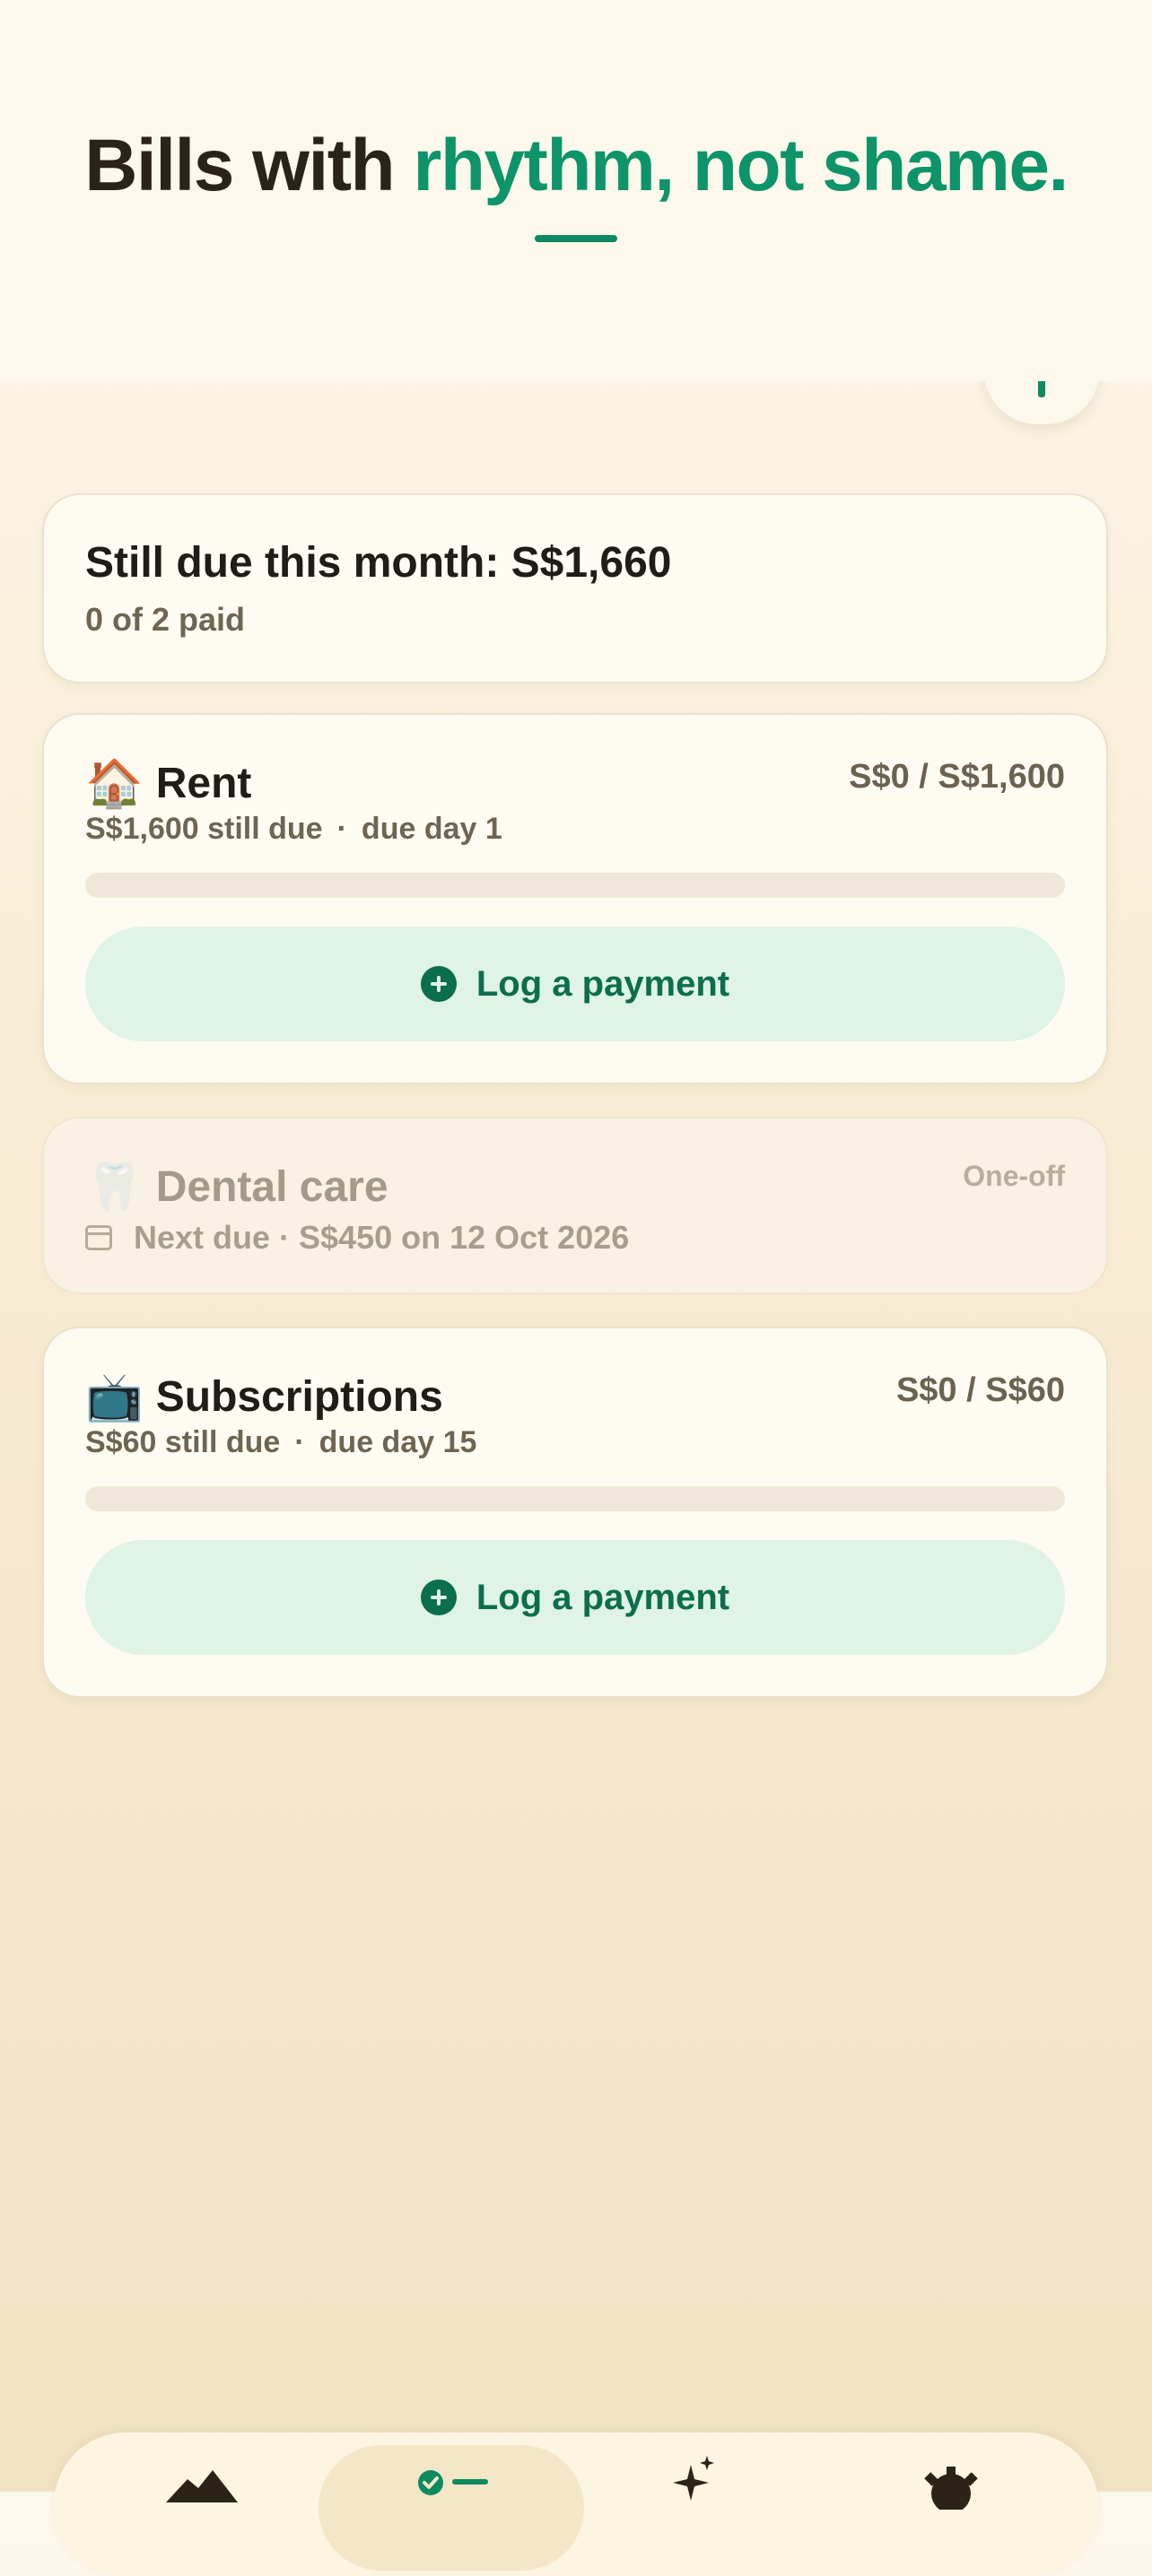  I want to click on bill-title: 🦷 Dental care, so click(236, 1187).